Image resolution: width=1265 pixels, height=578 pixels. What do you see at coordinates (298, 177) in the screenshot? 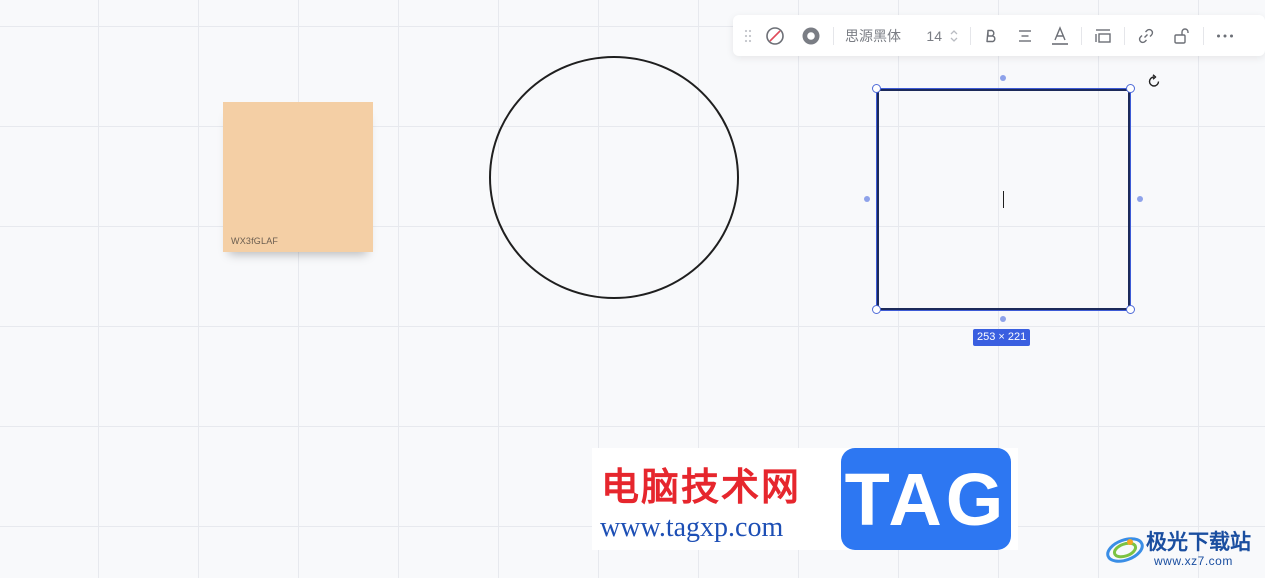
I see `sticky-note: WX3fGLAF` at bounding box center [298, 177].